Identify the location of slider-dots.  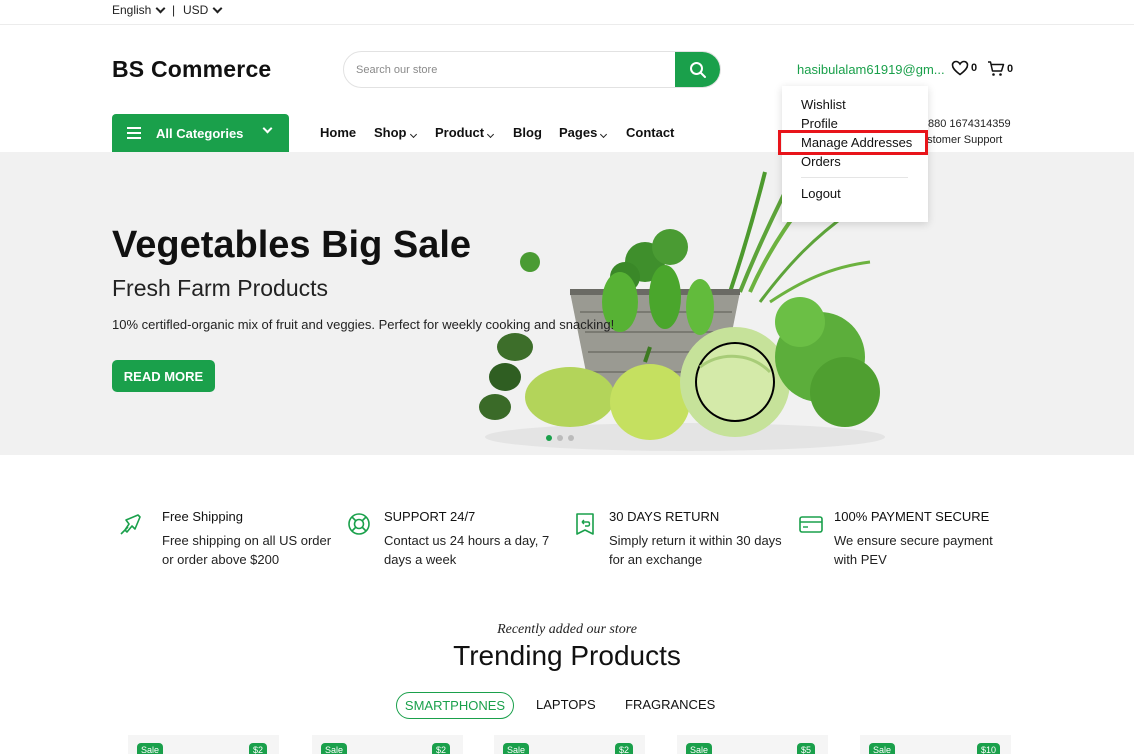
(560, 438).